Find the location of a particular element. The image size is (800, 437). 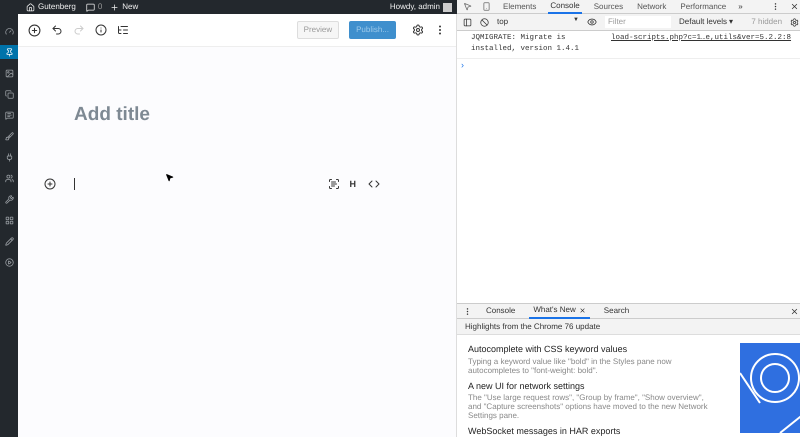

greeting-link: Howdy, admin is located at coordinates (415, 7).